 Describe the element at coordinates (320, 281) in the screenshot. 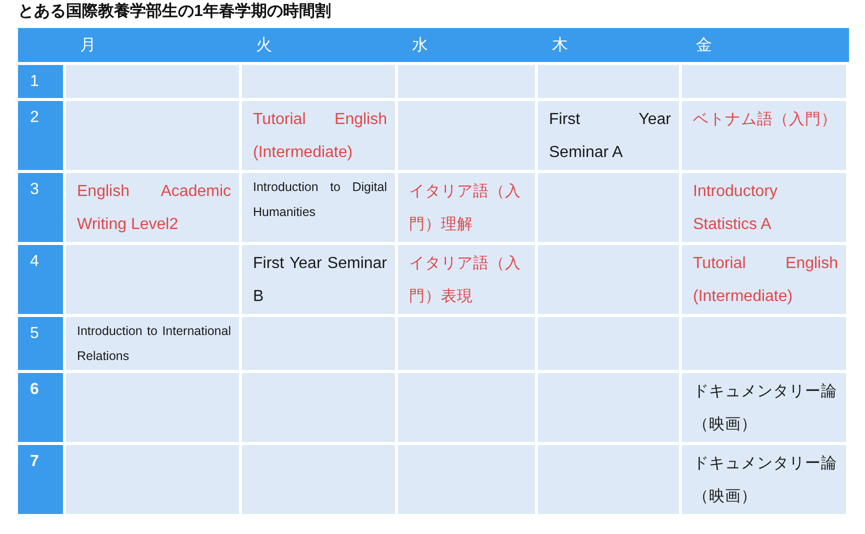

I see `table-cell: First Year Seminar B` at that location.